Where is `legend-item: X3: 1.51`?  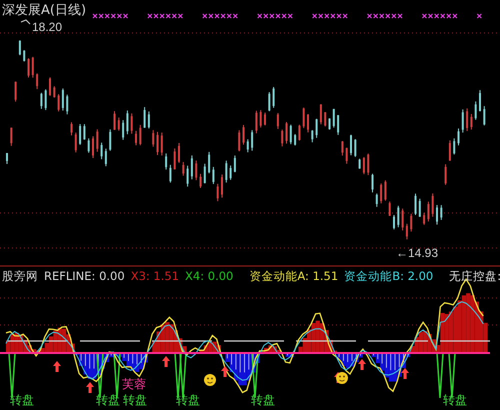 legend-item: X3: 1.51 is located at coordinates (155, 276).